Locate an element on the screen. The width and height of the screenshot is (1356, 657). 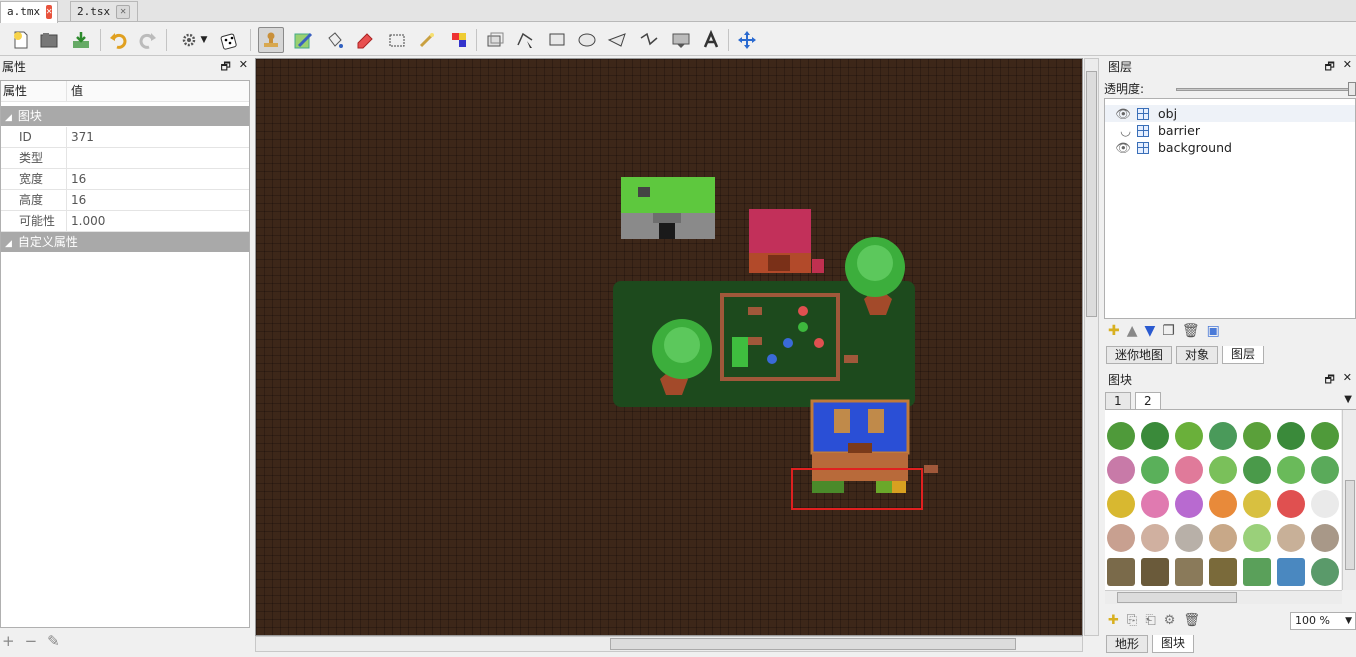
bucket-fill-button is located at coordinates (335, 40).